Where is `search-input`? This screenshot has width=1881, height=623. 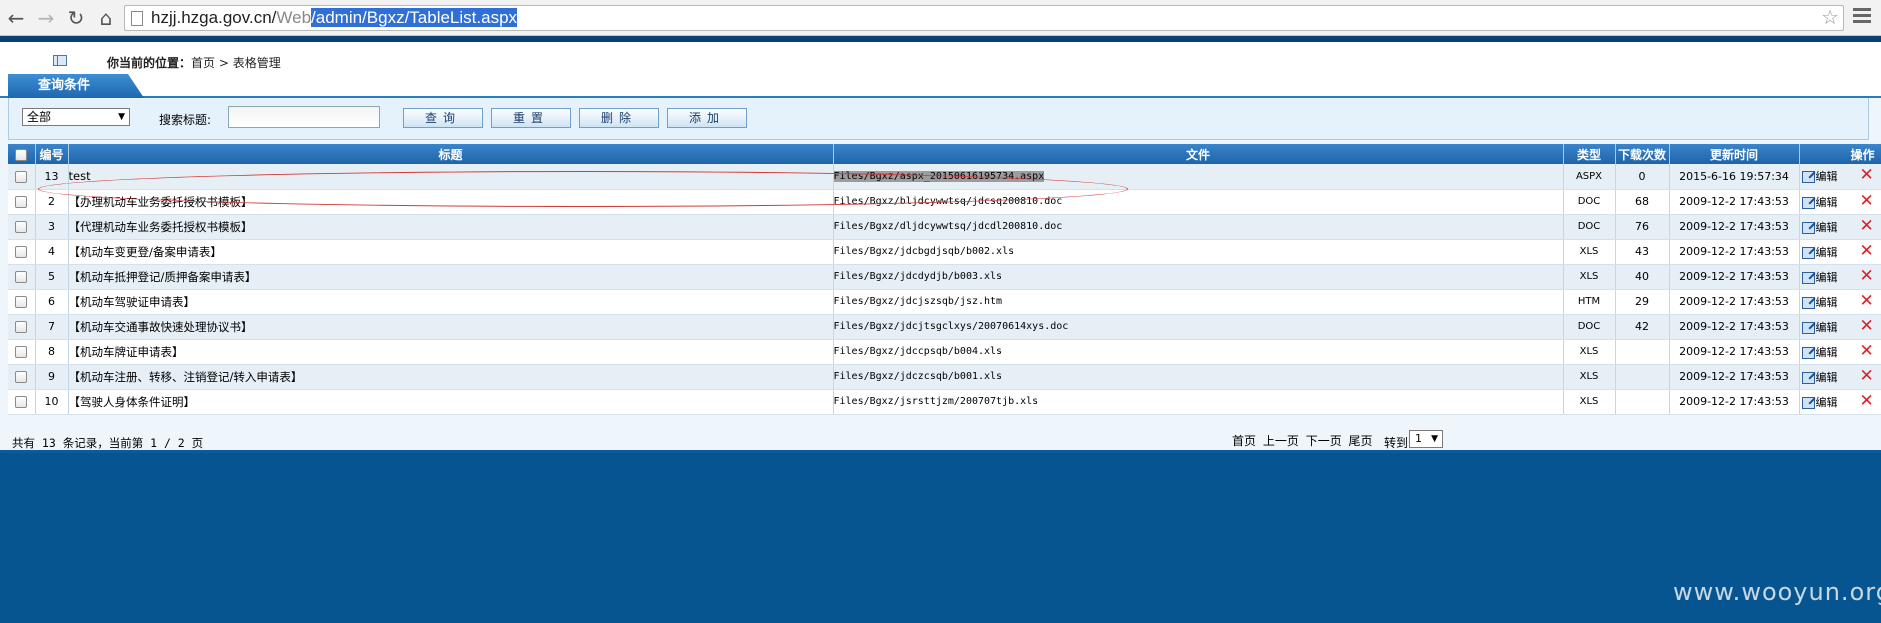 search-input is located at coordinates (304, 117).